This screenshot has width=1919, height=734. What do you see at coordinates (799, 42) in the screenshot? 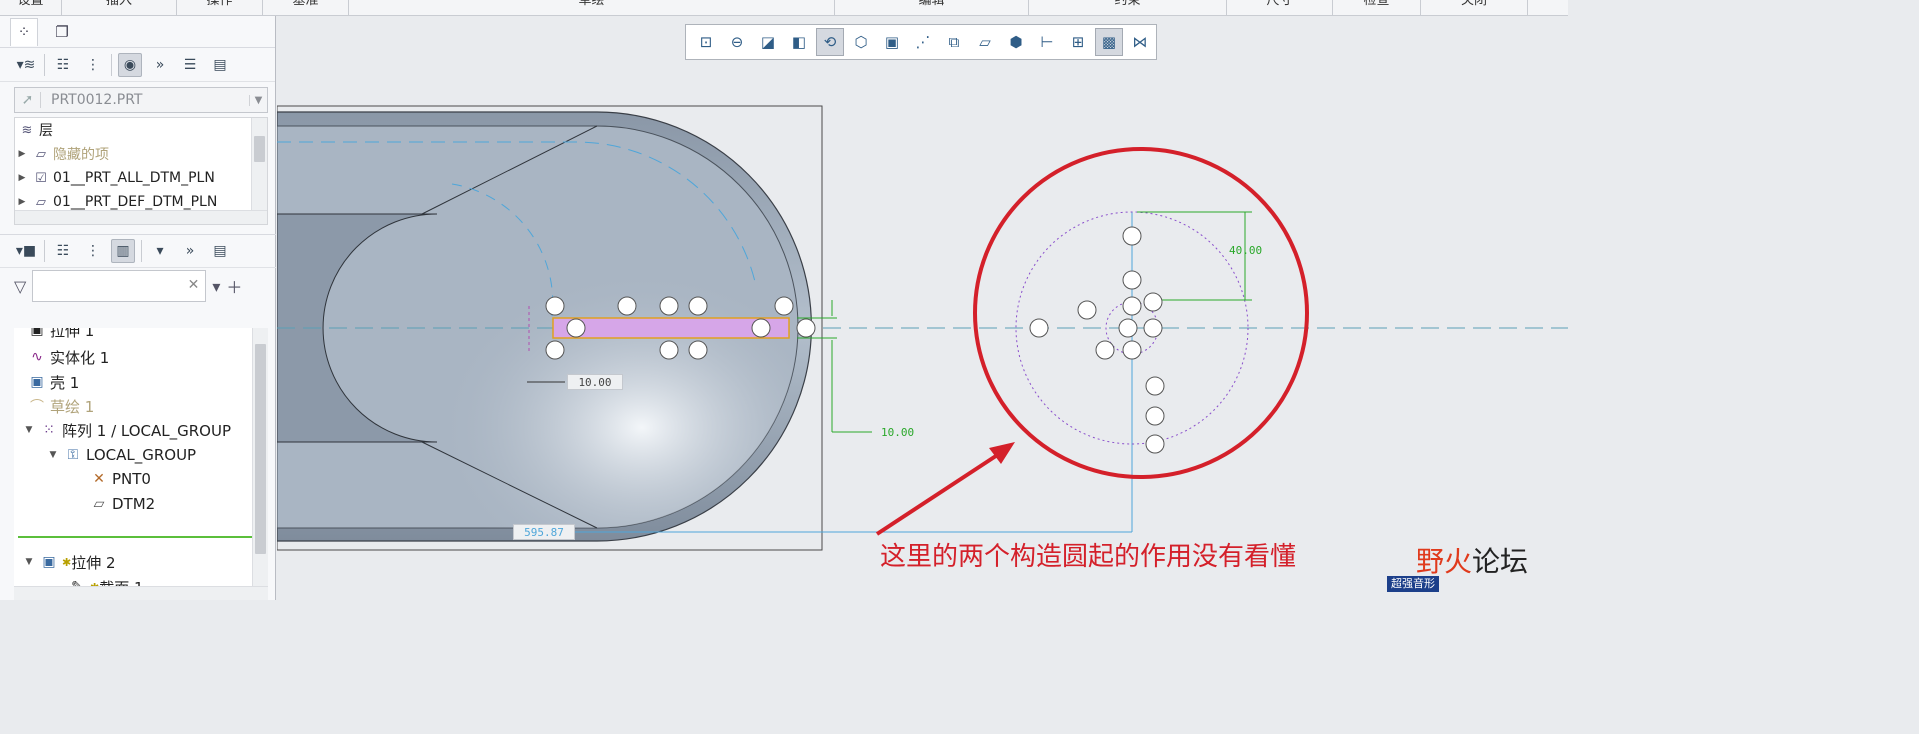
I see `display-style-button: ◧` at bounding box center [799, 42].